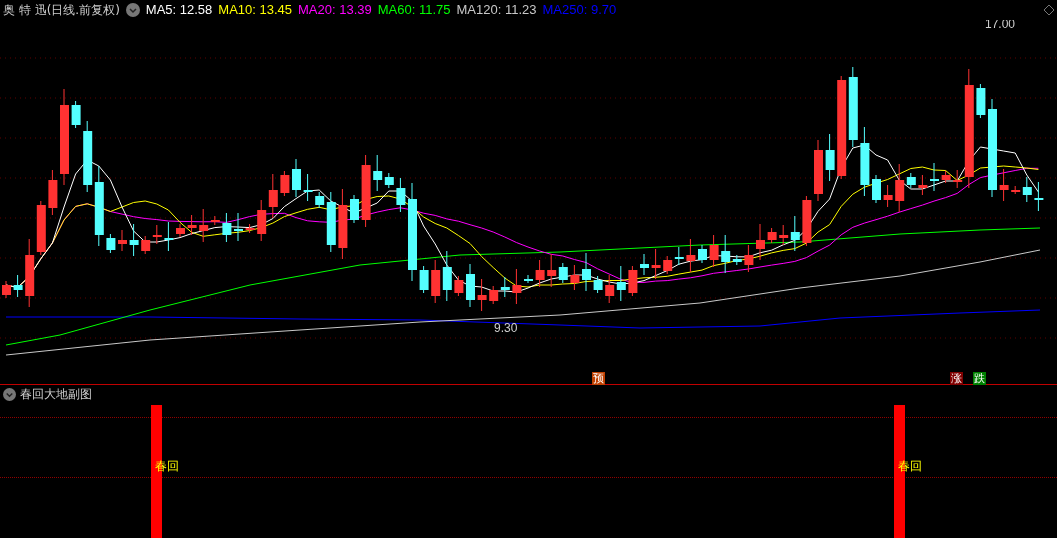 The height and width of the screenshot is (538, 1057). Describe the element at coordinates (956, 378) in the screenshot. I see `event-marker: 涨` at that location.